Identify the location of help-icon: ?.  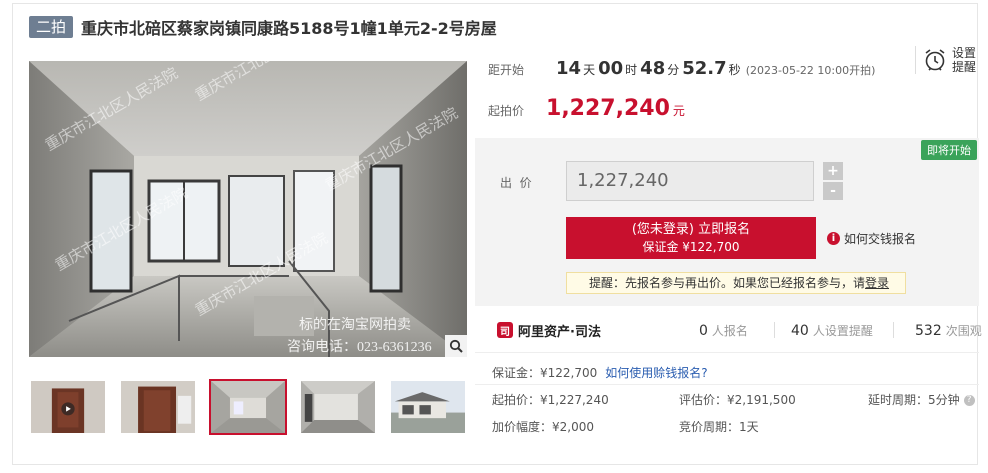
(969, 400).